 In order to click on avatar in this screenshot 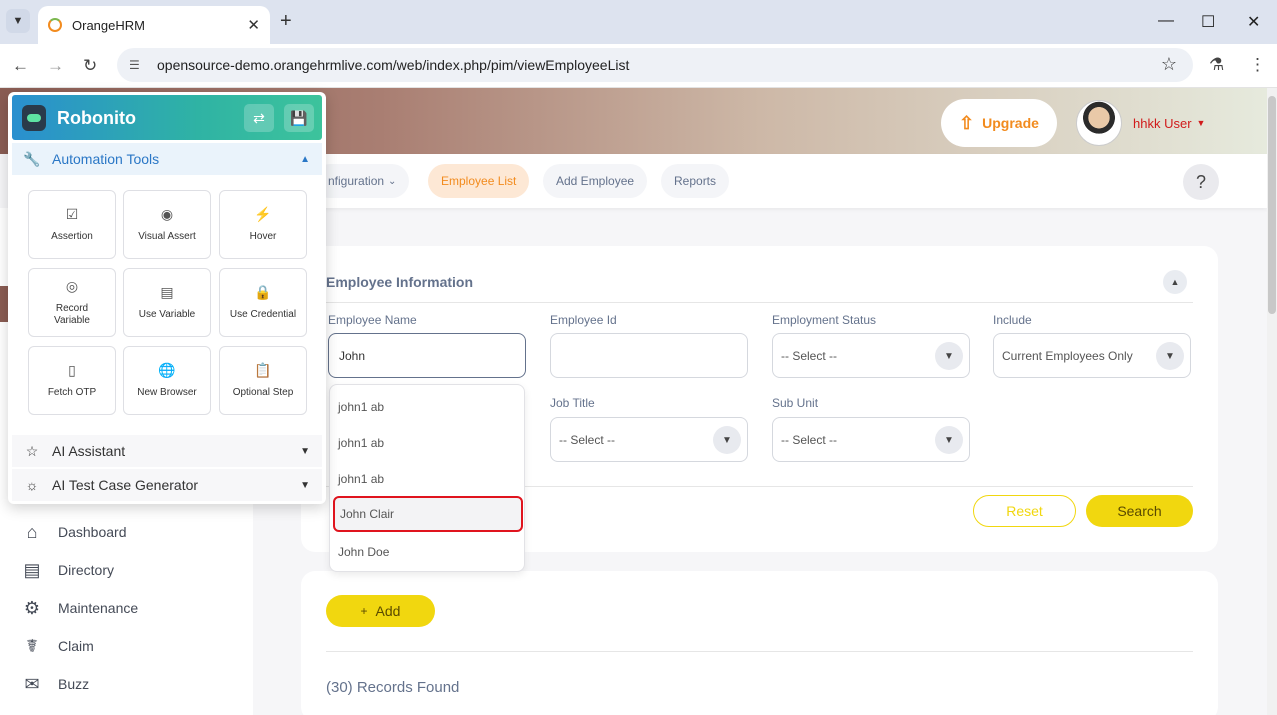, I will do `click(1099, 123)`.